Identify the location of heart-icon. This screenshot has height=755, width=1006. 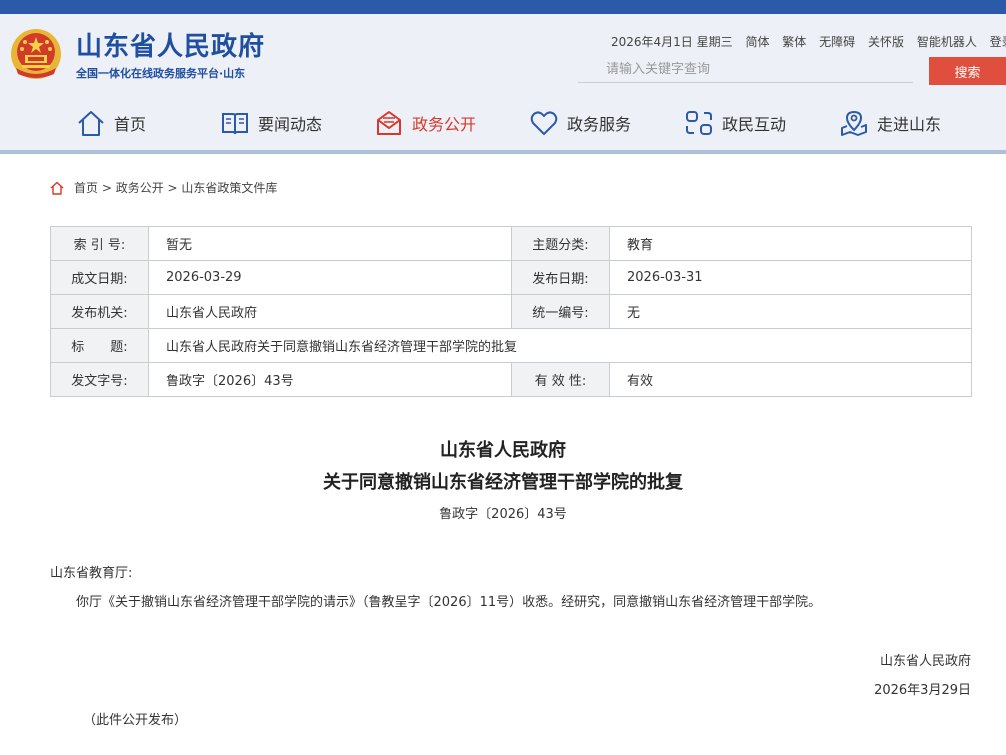
(544, 123).